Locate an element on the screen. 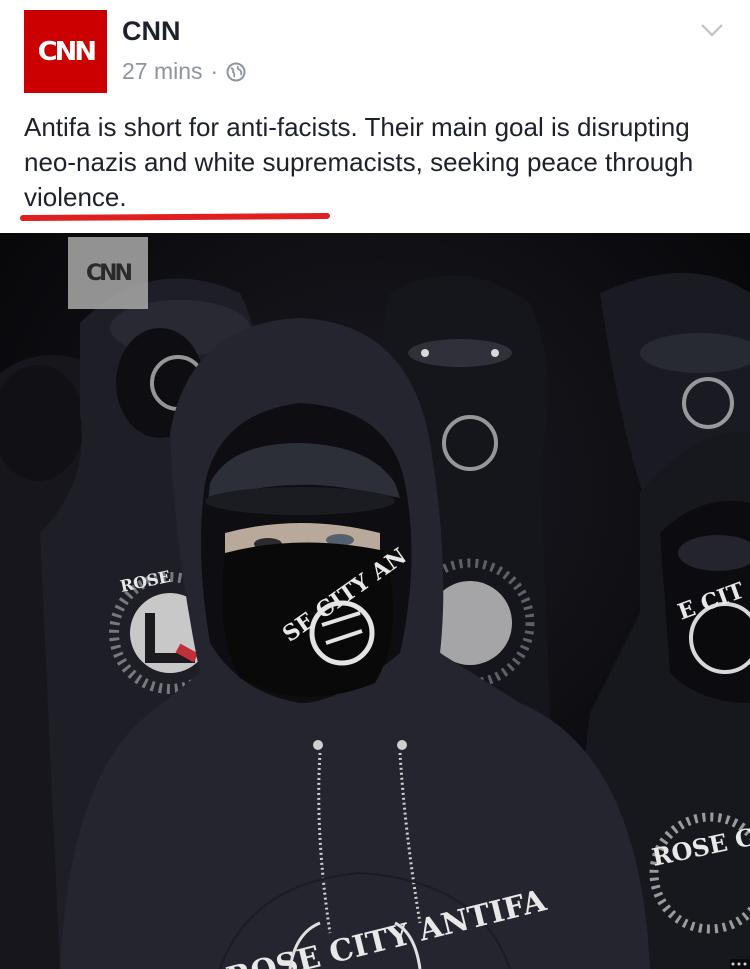 The width and height of the screenshot is (750, 969). post-text-end: . is located at coordinates (123, 197).